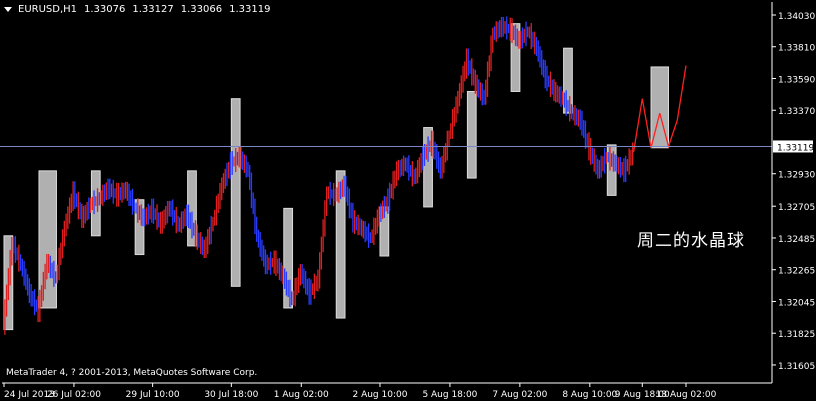  I want to click on y-tick-label: 1.33590, so click(796, 80).